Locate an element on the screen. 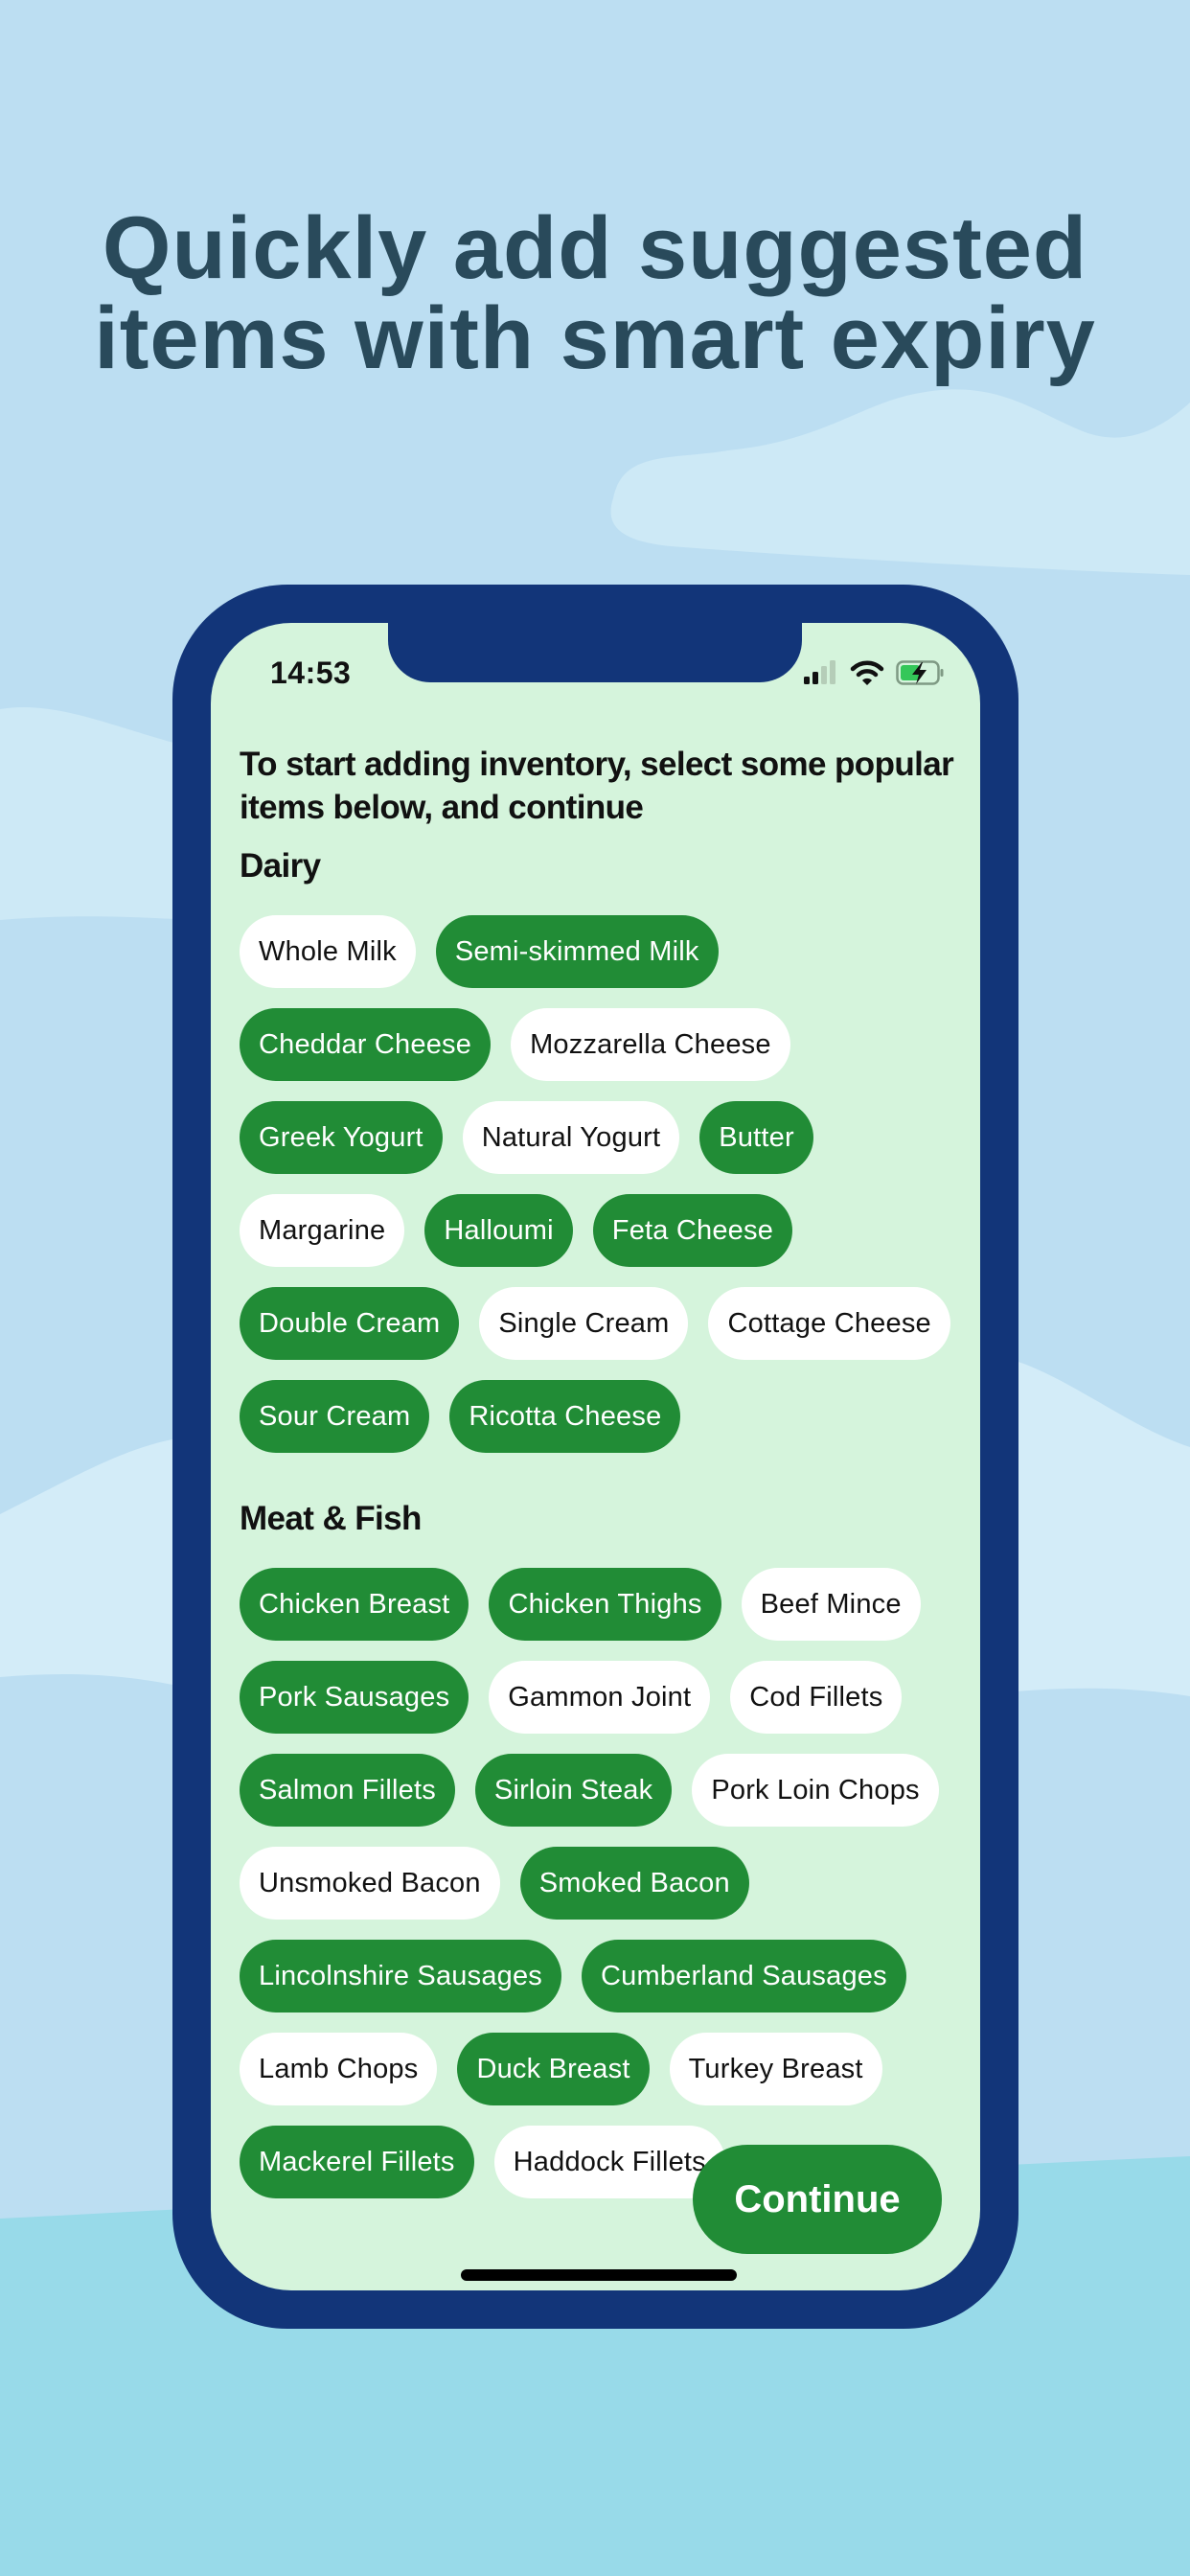 The width and height of the screenshot is (1190, 2576). item-chip-label: Mozzarella Cheese is located at coordinates (651, 1044).